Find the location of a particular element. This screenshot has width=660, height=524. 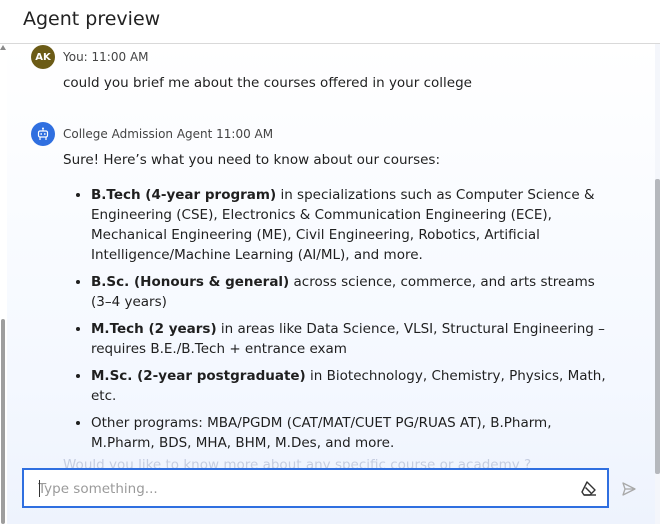

agent-message-meta: College Admission Agent 11:00 AM is located at coordinates (168, 134).